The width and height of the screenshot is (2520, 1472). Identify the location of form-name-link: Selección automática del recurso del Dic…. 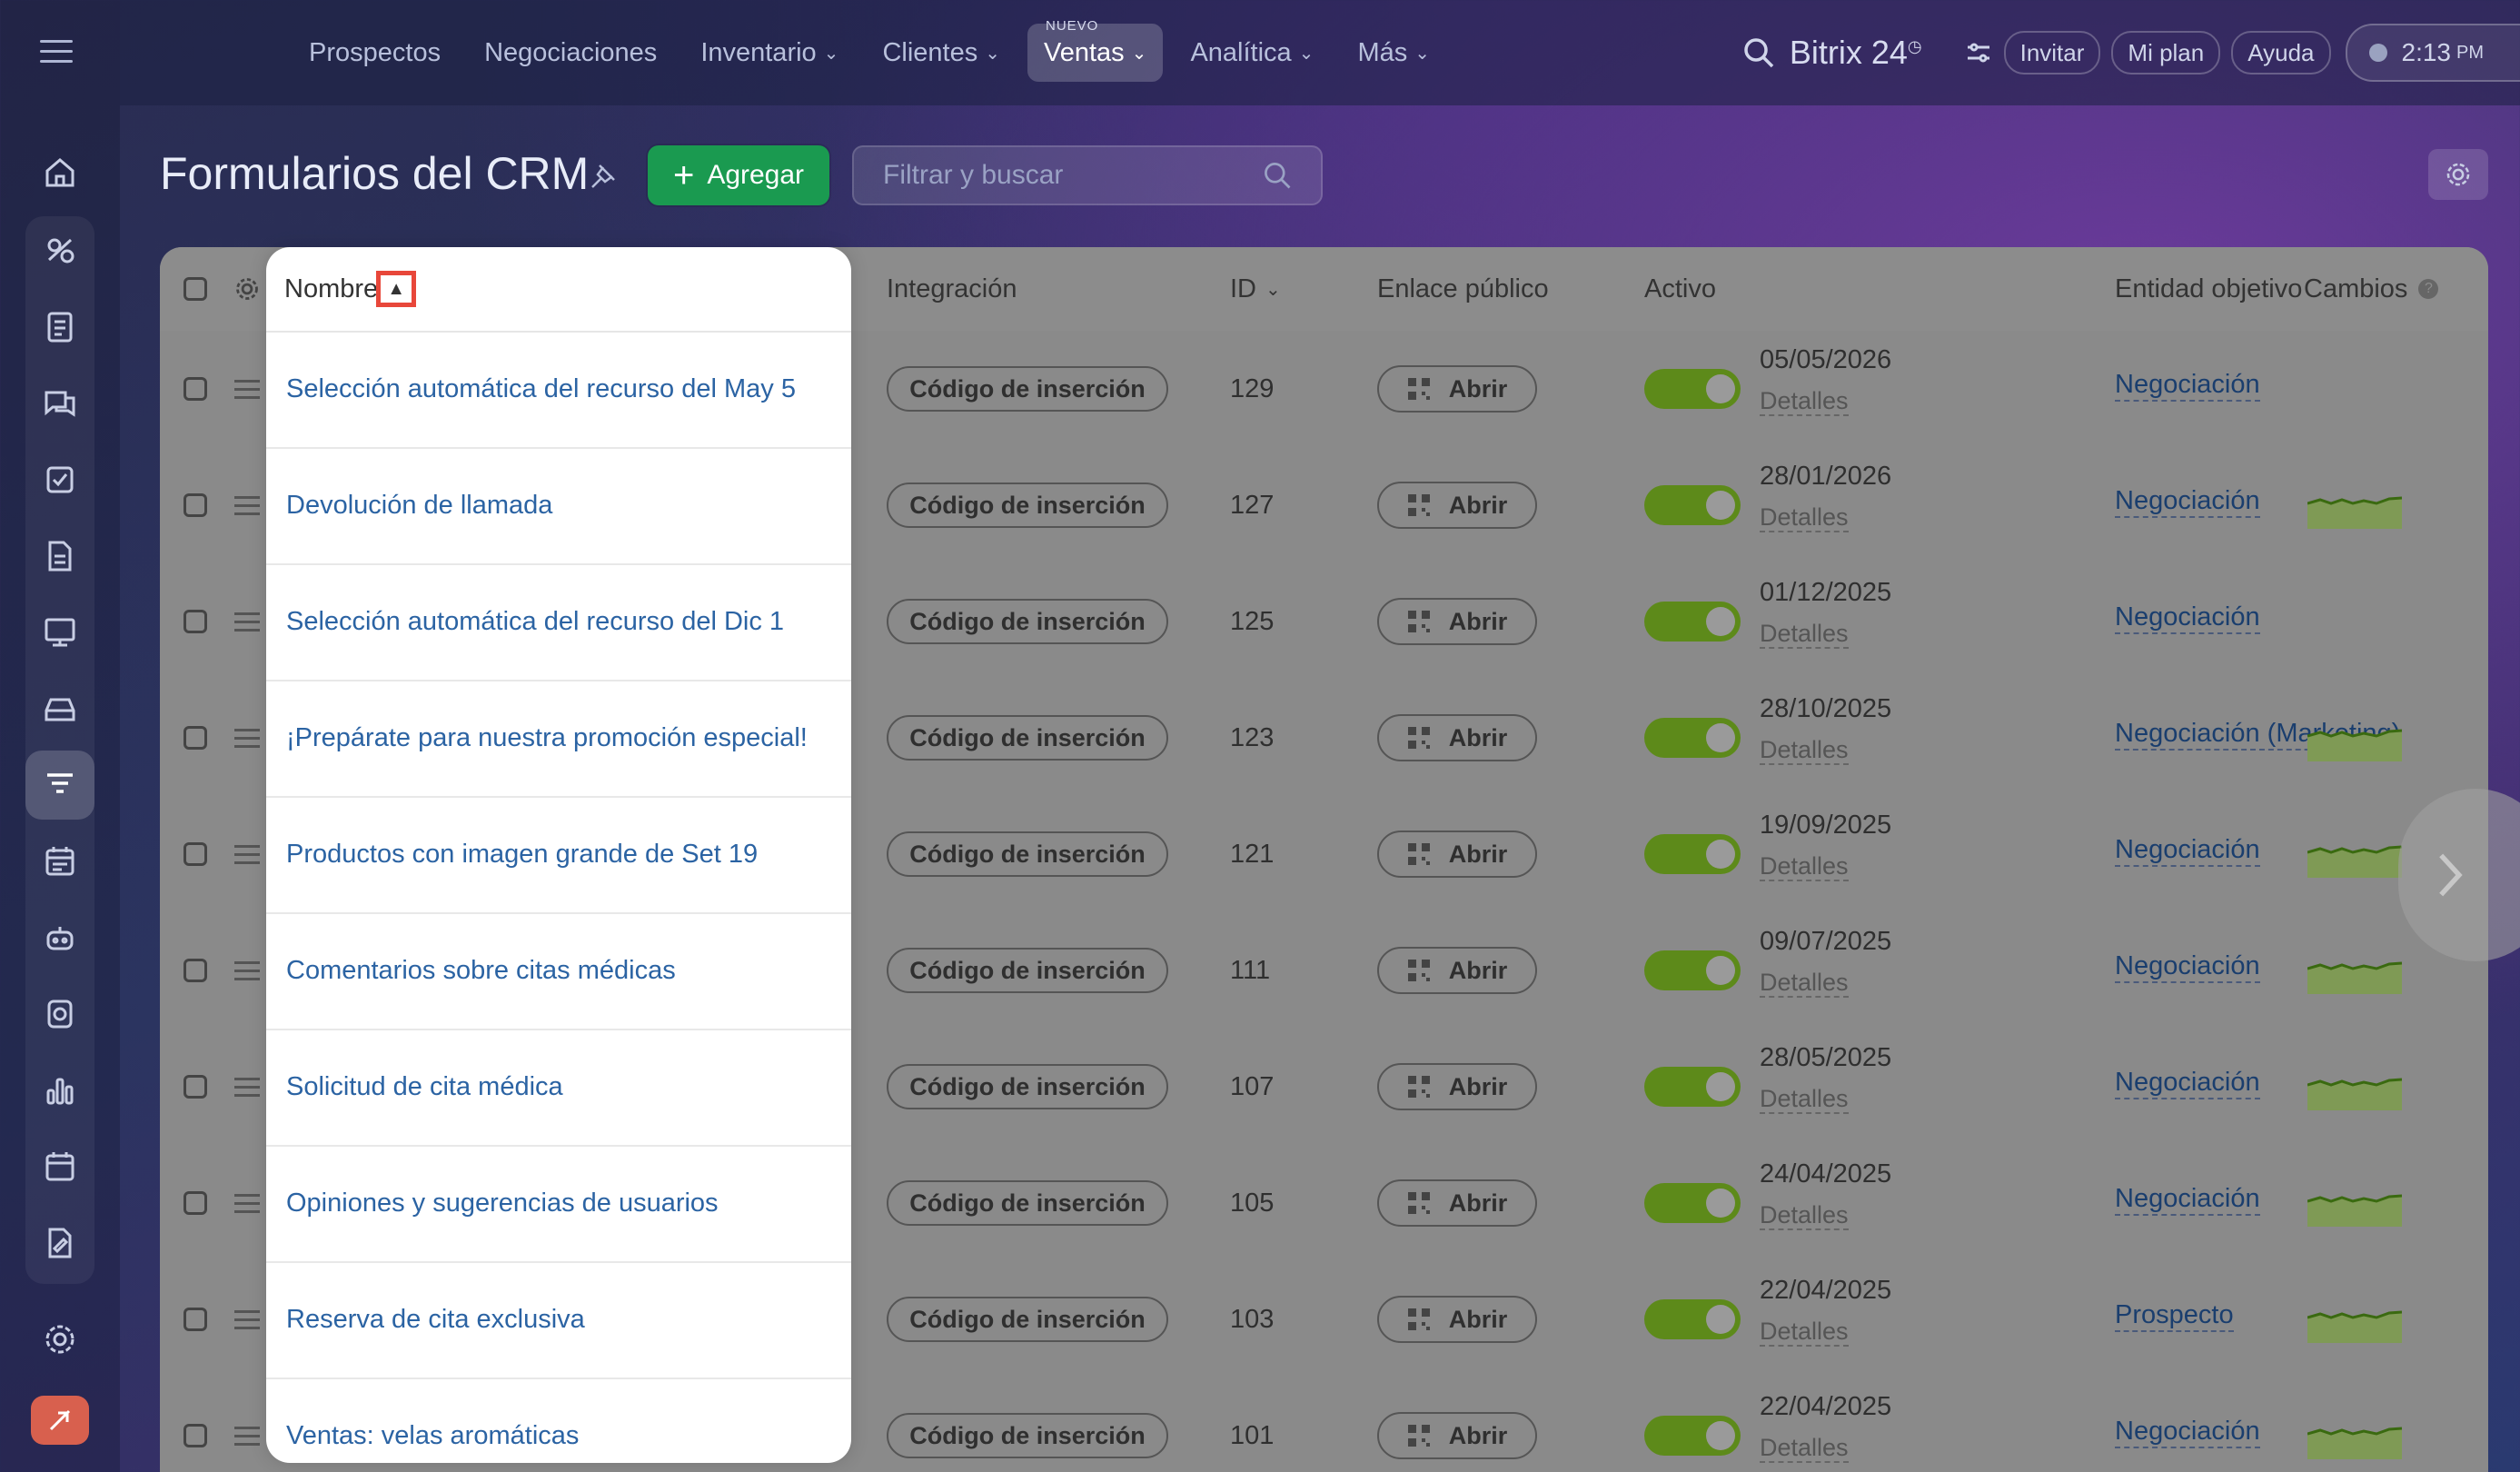
(558, 622).